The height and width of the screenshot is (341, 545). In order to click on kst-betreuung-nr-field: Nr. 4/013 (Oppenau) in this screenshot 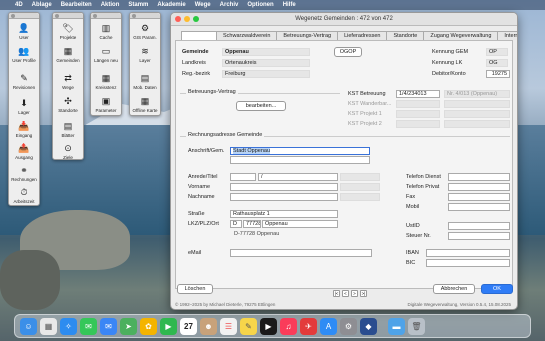, I will do `click(477, 94)`.